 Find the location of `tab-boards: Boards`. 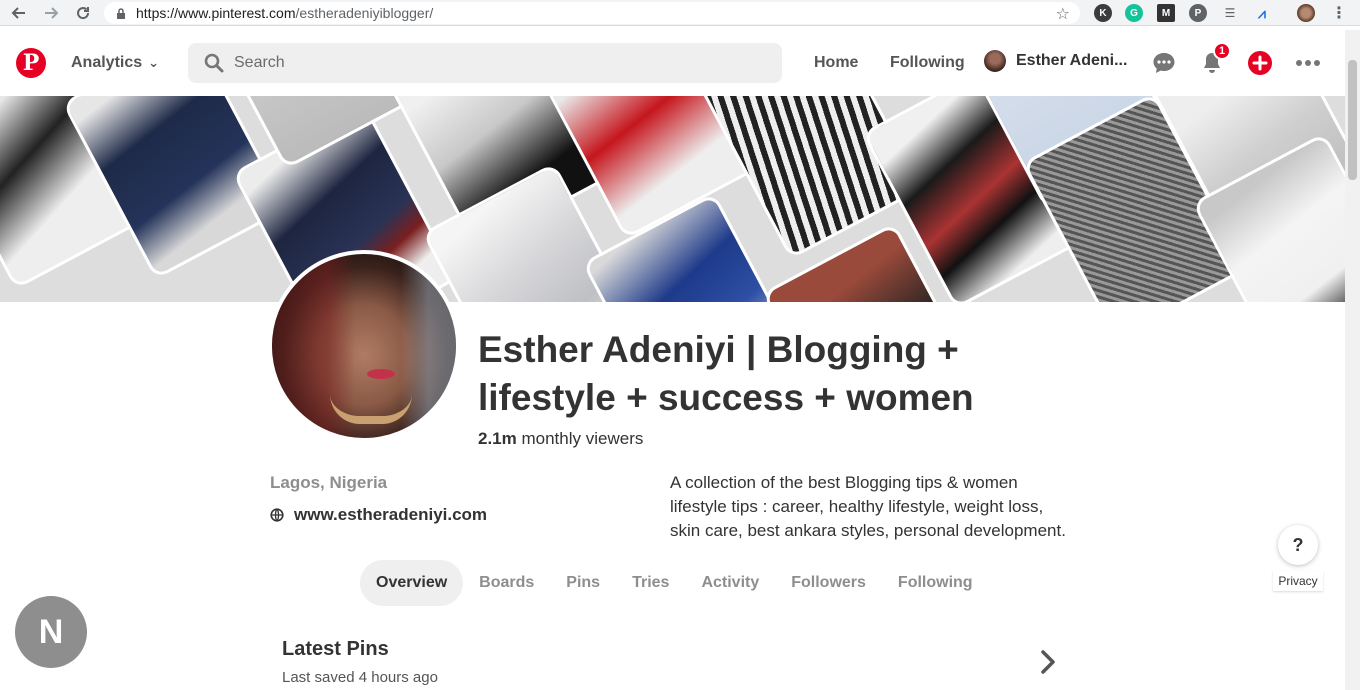

tab-boards: Boards is located at coordinates (506, 583).